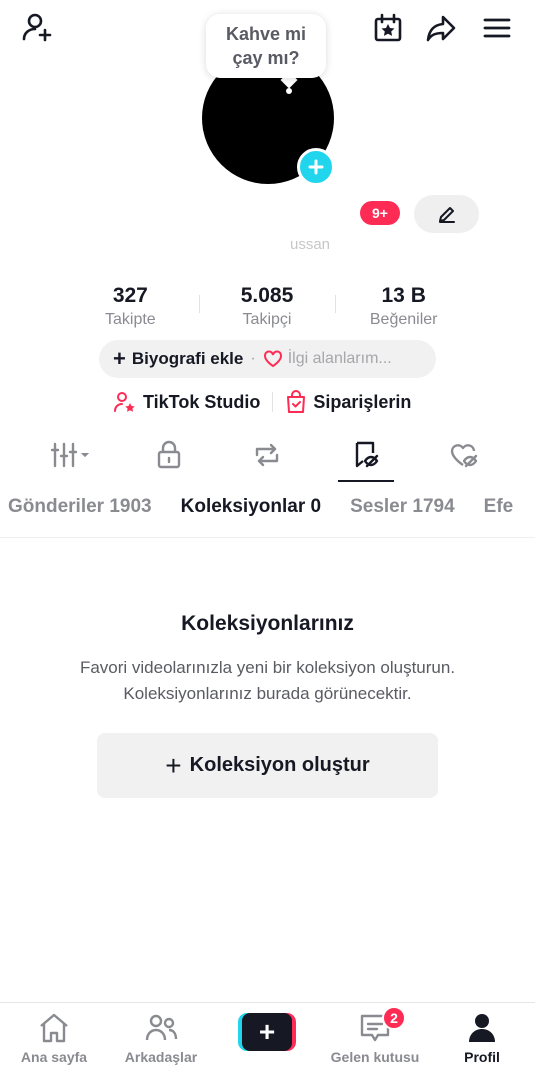  What do you see at coordinates (80, 511) in the screenshot?
I see `sub-tab-posts: Gönderiler 1903` at bounding box center [80, 511].